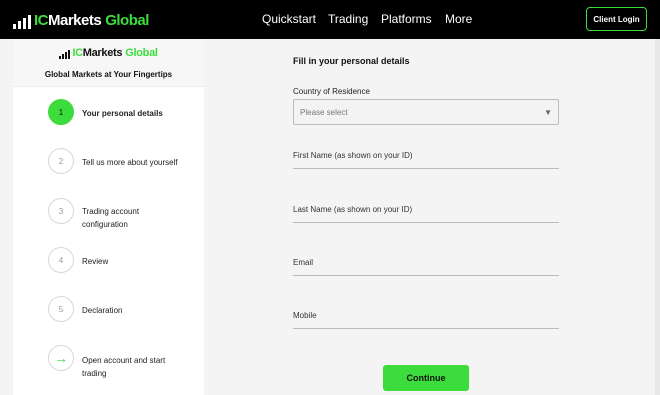  I want to click on brand-logo: IC Markets Global, so click(81, 19).